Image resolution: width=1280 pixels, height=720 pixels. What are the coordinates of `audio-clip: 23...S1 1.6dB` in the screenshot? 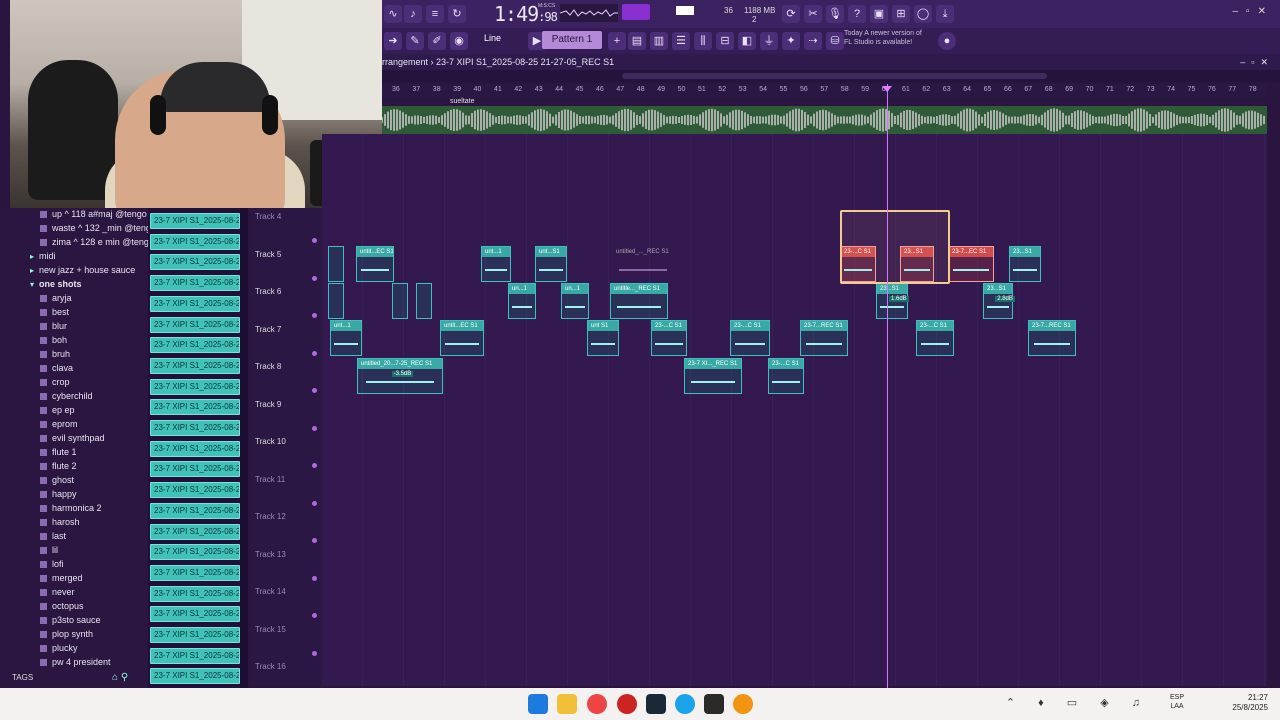 It's located at (892, 301).